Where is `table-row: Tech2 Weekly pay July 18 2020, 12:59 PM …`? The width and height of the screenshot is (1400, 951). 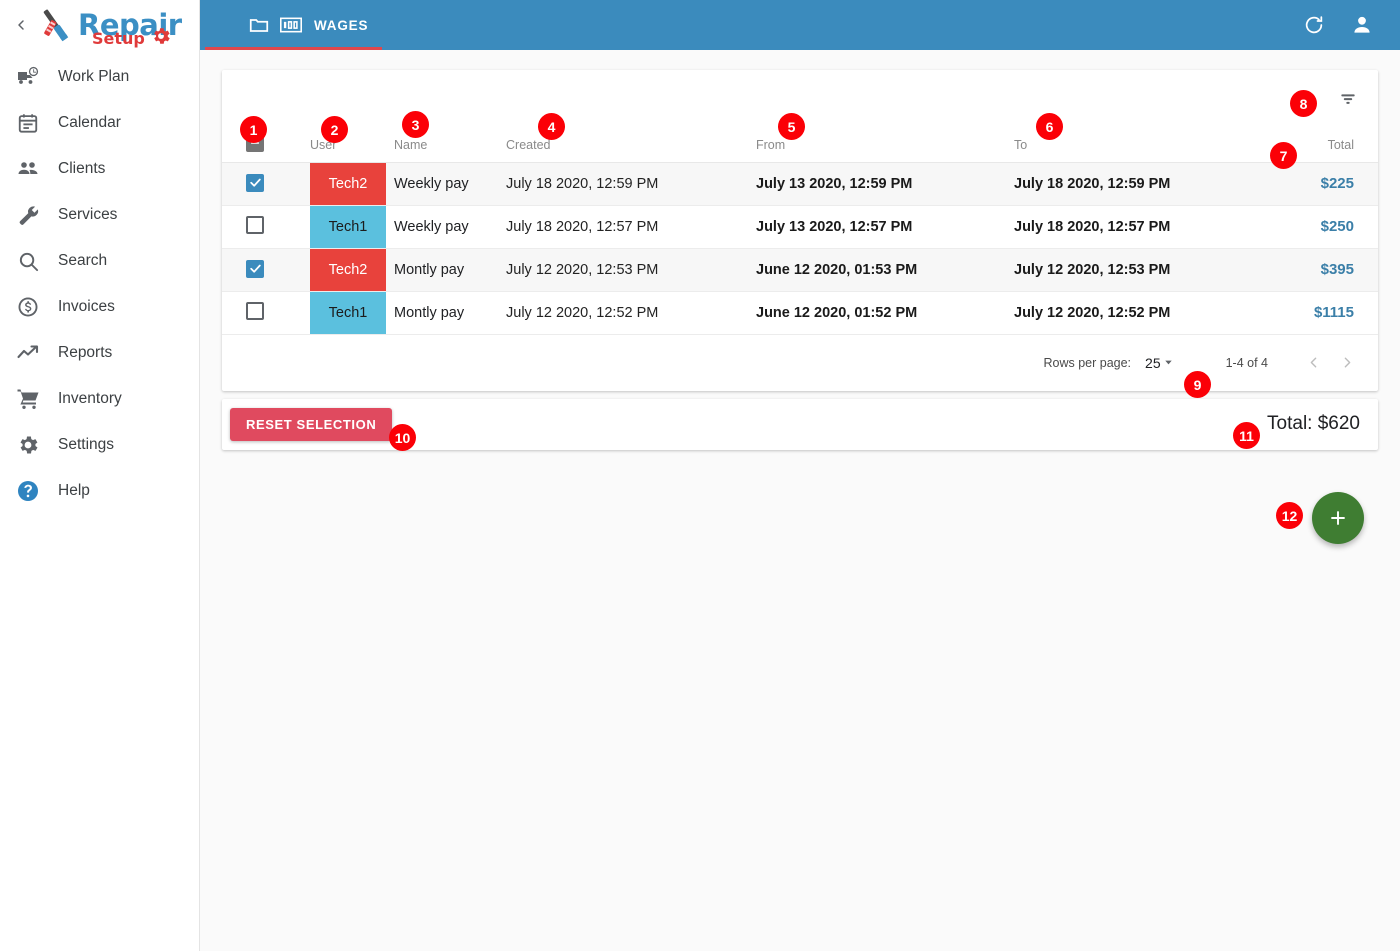 table-row: Tech2 Weekly pay July 18 2020, 12:59 PM … is located at coordinates (800, 184).